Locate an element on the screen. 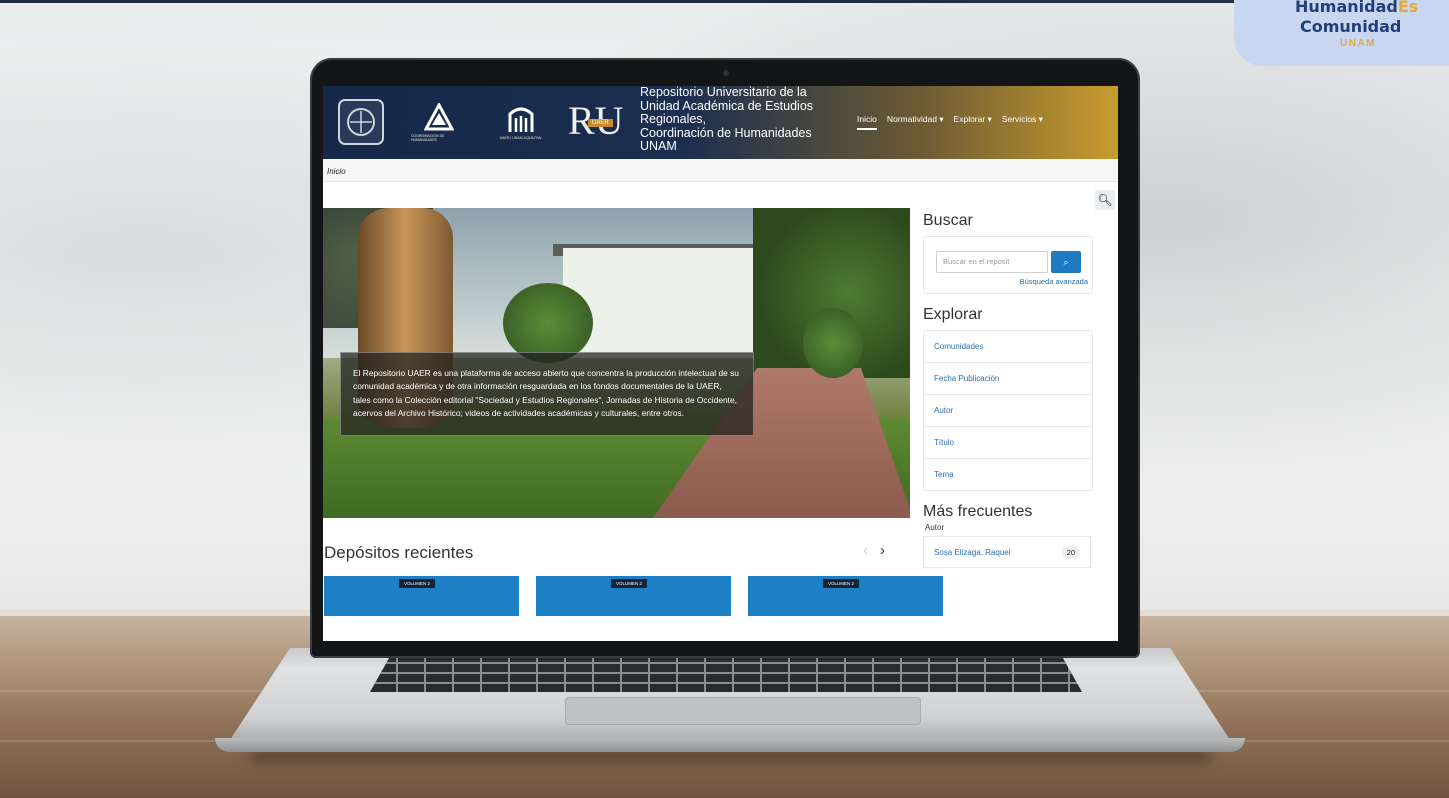  search-title: Buscar is located at coordinates (948, 220).